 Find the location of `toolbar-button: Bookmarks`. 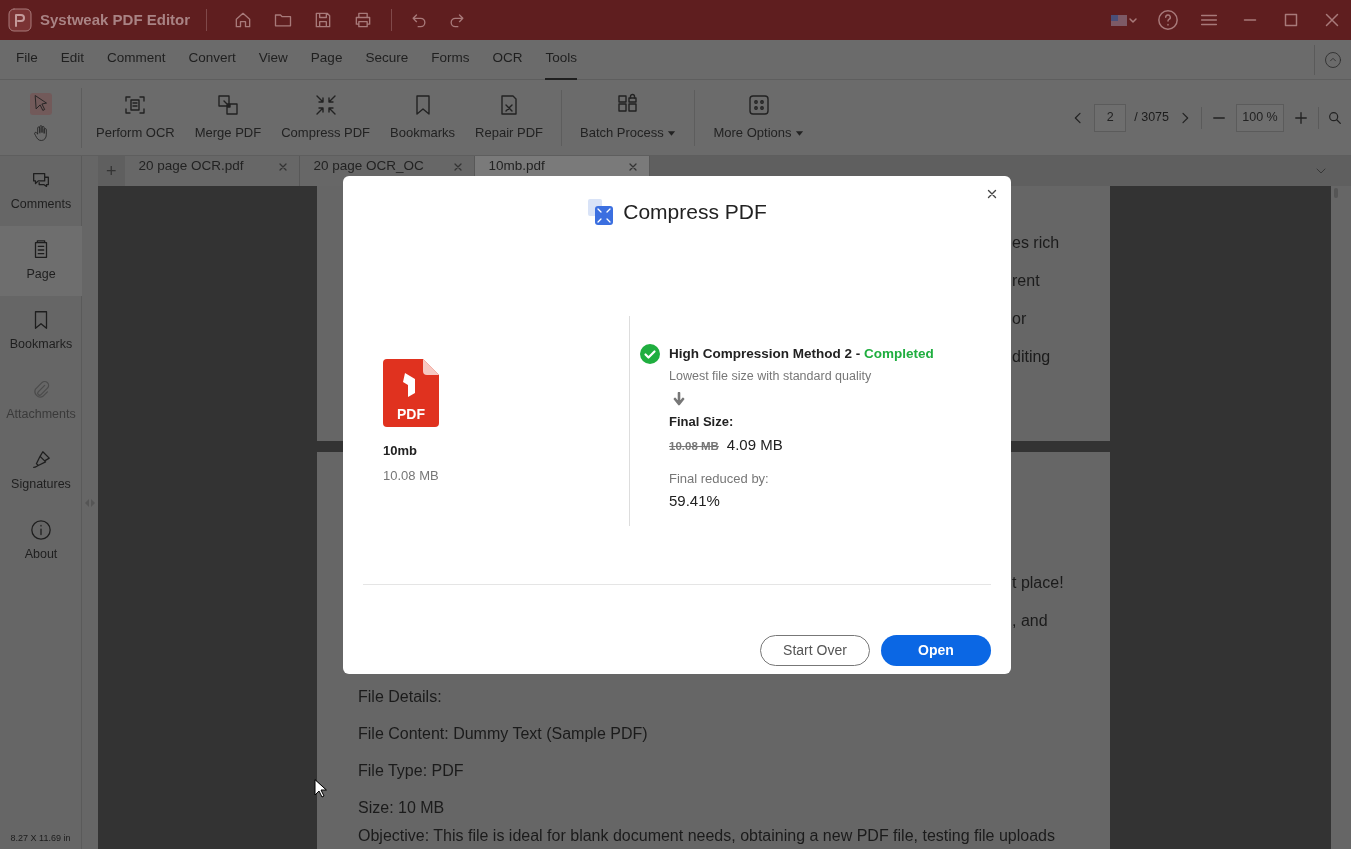

toolbar-button: Bookmarks is located at coordinates (423, 117).